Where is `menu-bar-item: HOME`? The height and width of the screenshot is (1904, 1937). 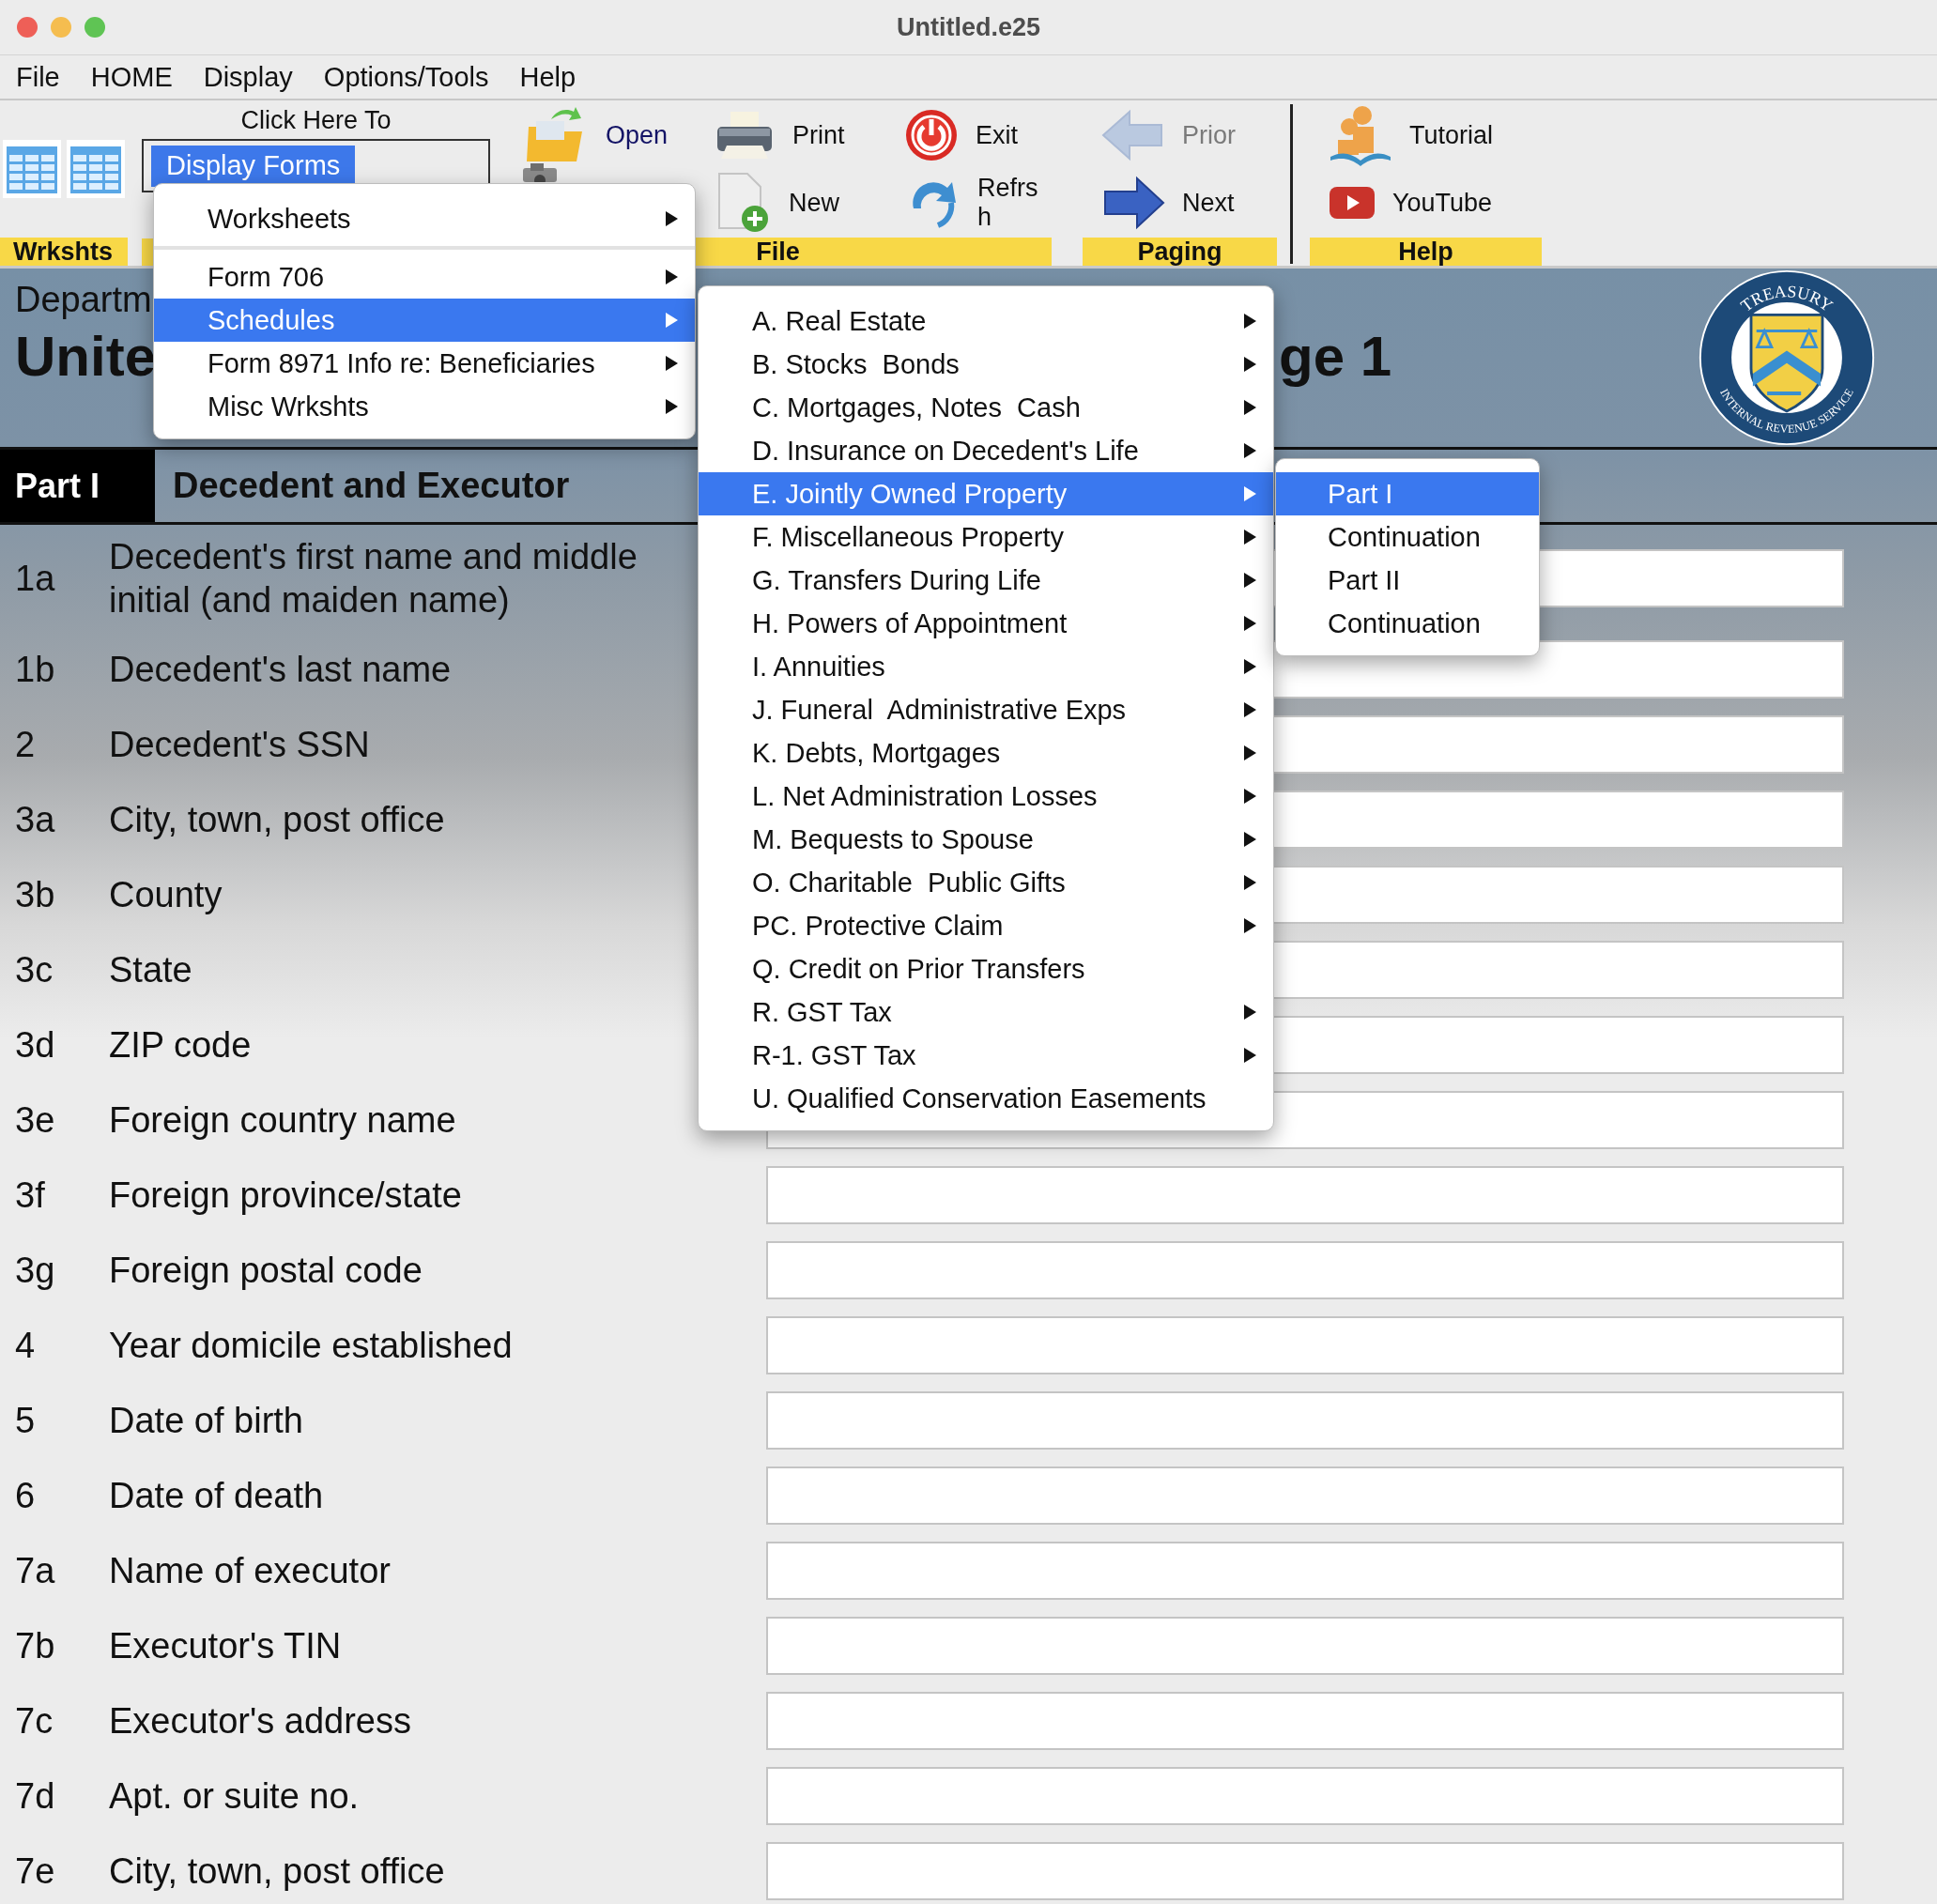
menu-bar-item: HOME is located at coordinates (131, 77).